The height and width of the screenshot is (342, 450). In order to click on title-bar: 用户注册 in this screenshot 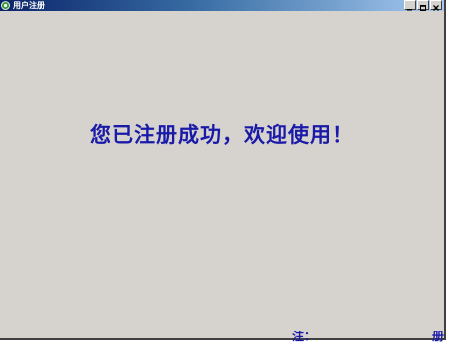, I will do `click(222, 5)`.